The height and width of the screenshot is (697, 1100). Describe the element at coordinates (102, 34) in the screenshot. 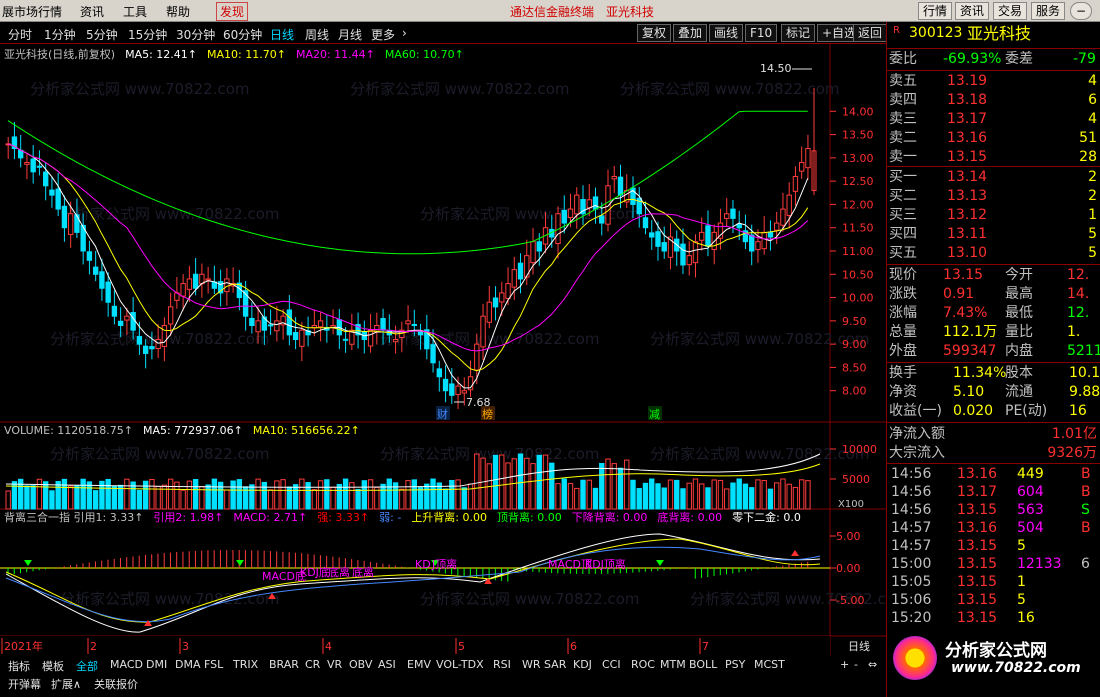

I see `period-tab-5min: 5分钟` at that location.